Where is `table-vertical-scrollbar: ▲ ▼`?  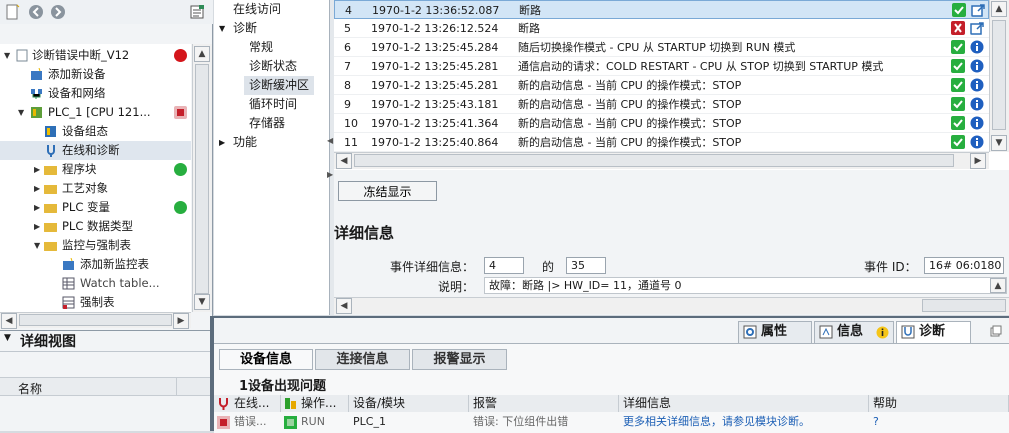
table-vertical-scrollbar: ▲ ▼ is located at coordinates (999, 76).